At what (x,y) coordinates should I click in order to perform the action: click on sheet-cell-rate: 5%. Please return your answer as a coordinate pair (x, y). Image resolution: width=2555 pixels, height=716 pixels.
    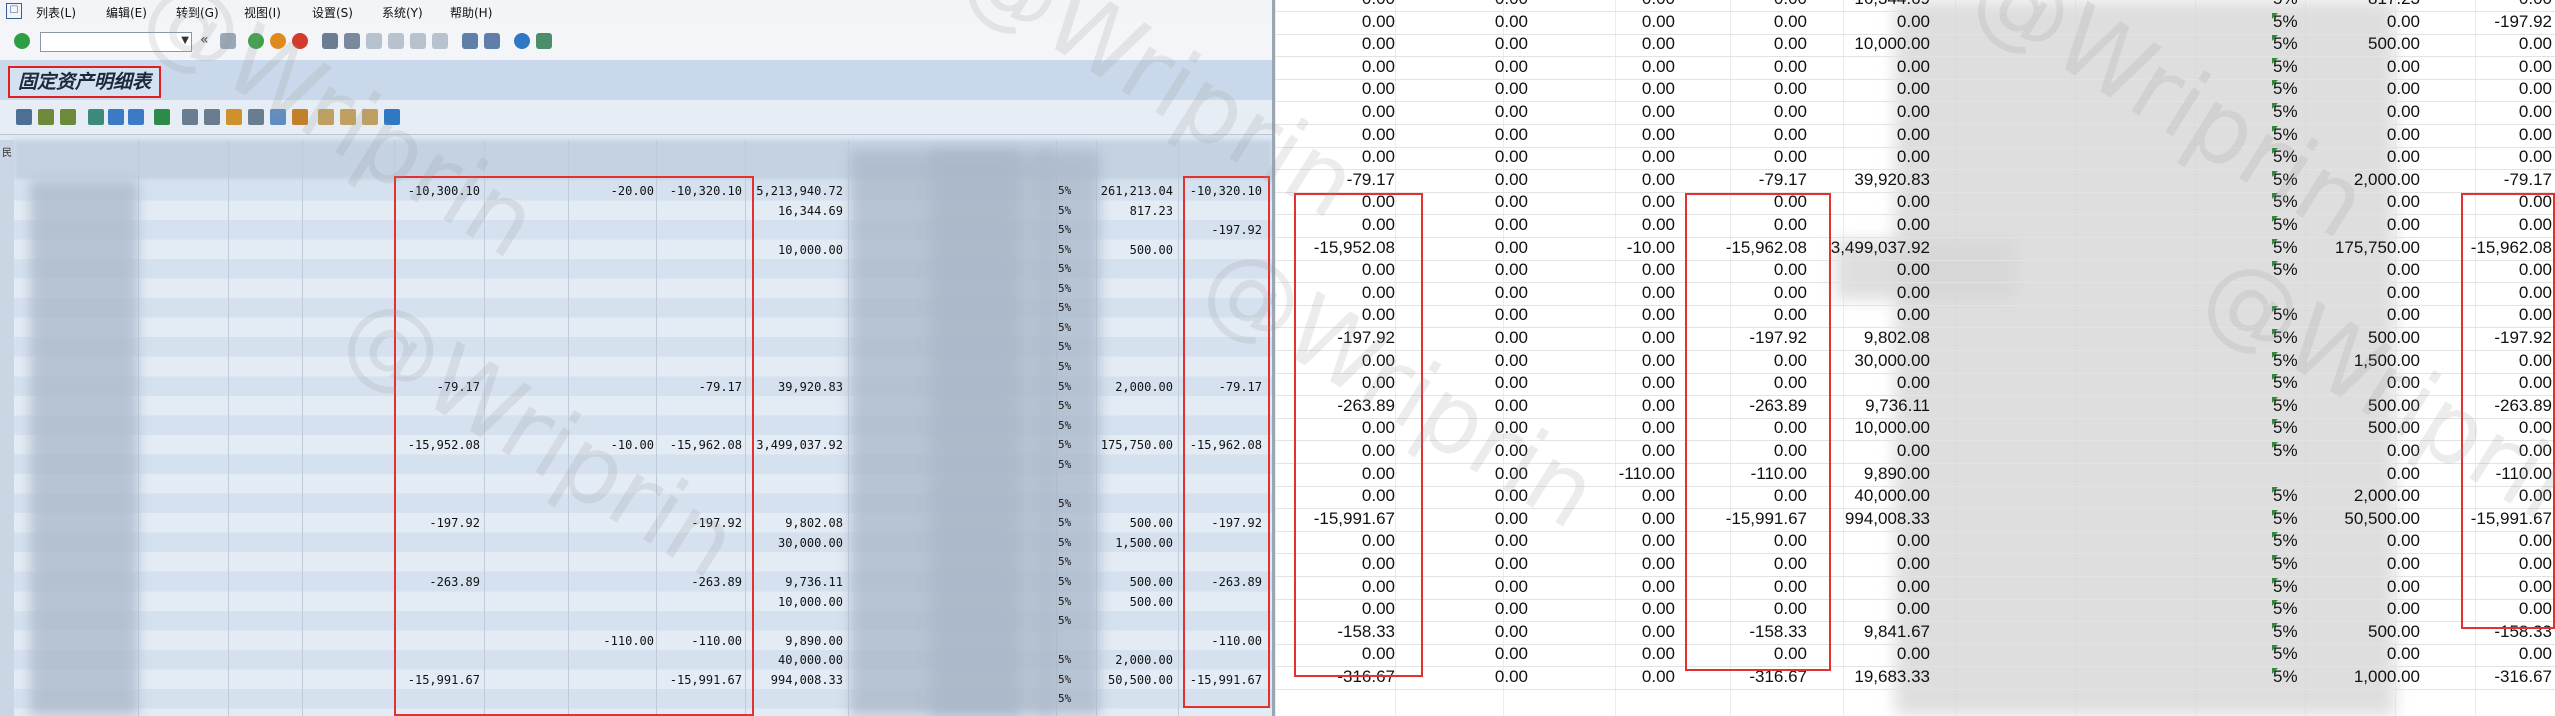
    Looking at the image, I should click on (2285, 4).